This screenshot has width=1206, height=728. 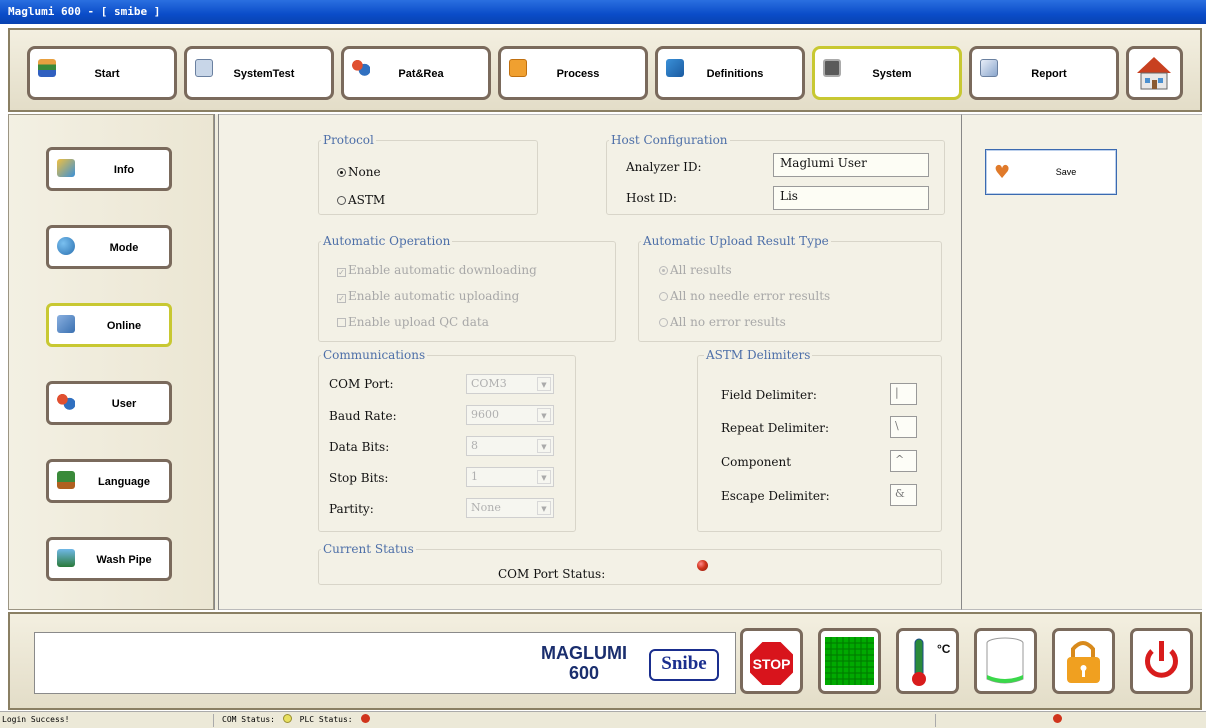 I want to click on communications-legend: Communications, so click(x=374, y=355).